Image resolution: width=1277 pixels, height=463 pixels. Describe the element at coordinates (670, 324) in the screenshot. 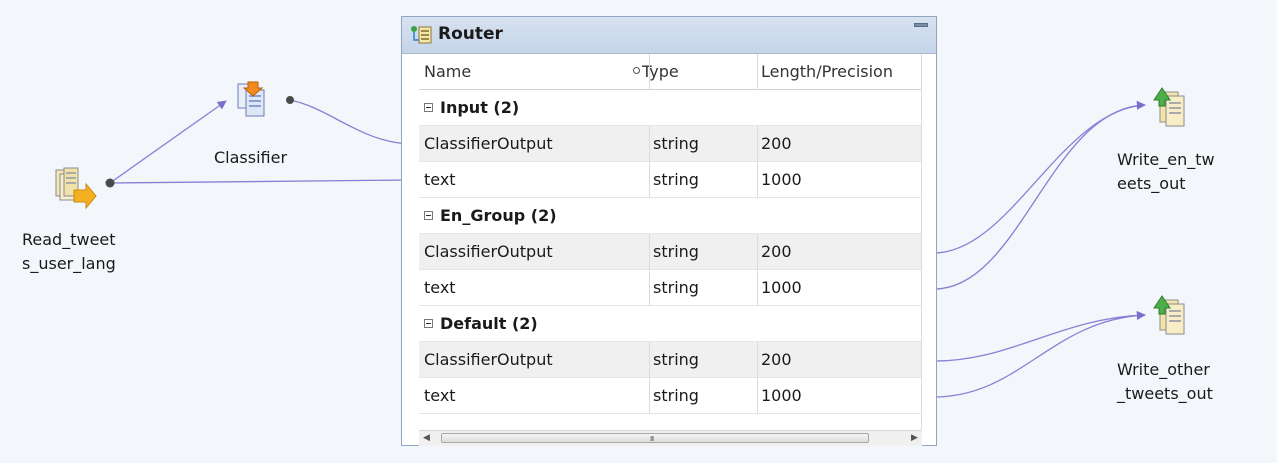

I see `group-row-default: Default (2)` at that location.